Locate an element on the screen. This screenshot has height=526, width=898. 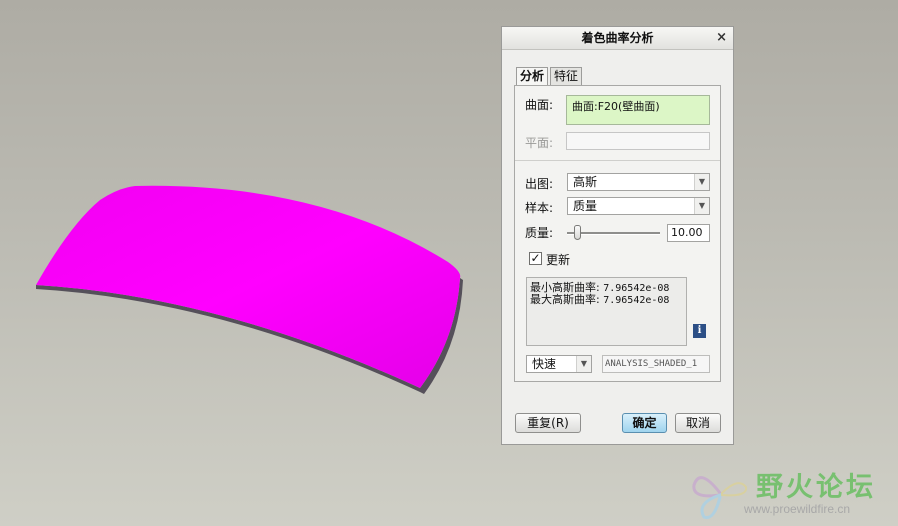
output-select: 高斯 ▼ is located at coordinates (638, 182).